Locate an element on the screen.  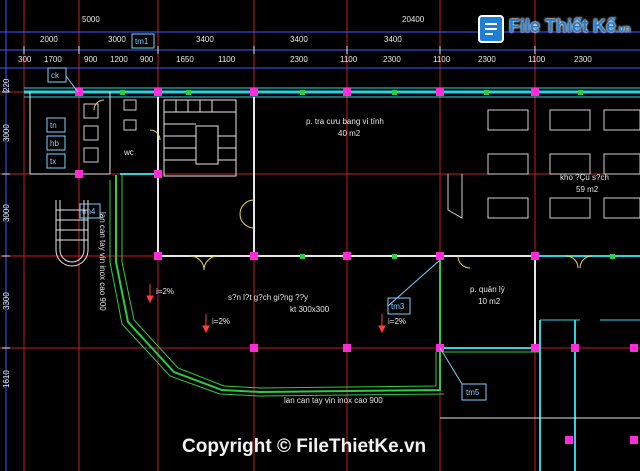
dim-left: 220 is located at coordinates (6, 85).